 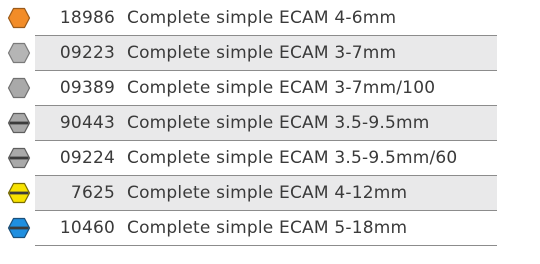 I want to click on list-item: 09223 Complete simple ECAM 3-7mm, so click(x=270, y=53).